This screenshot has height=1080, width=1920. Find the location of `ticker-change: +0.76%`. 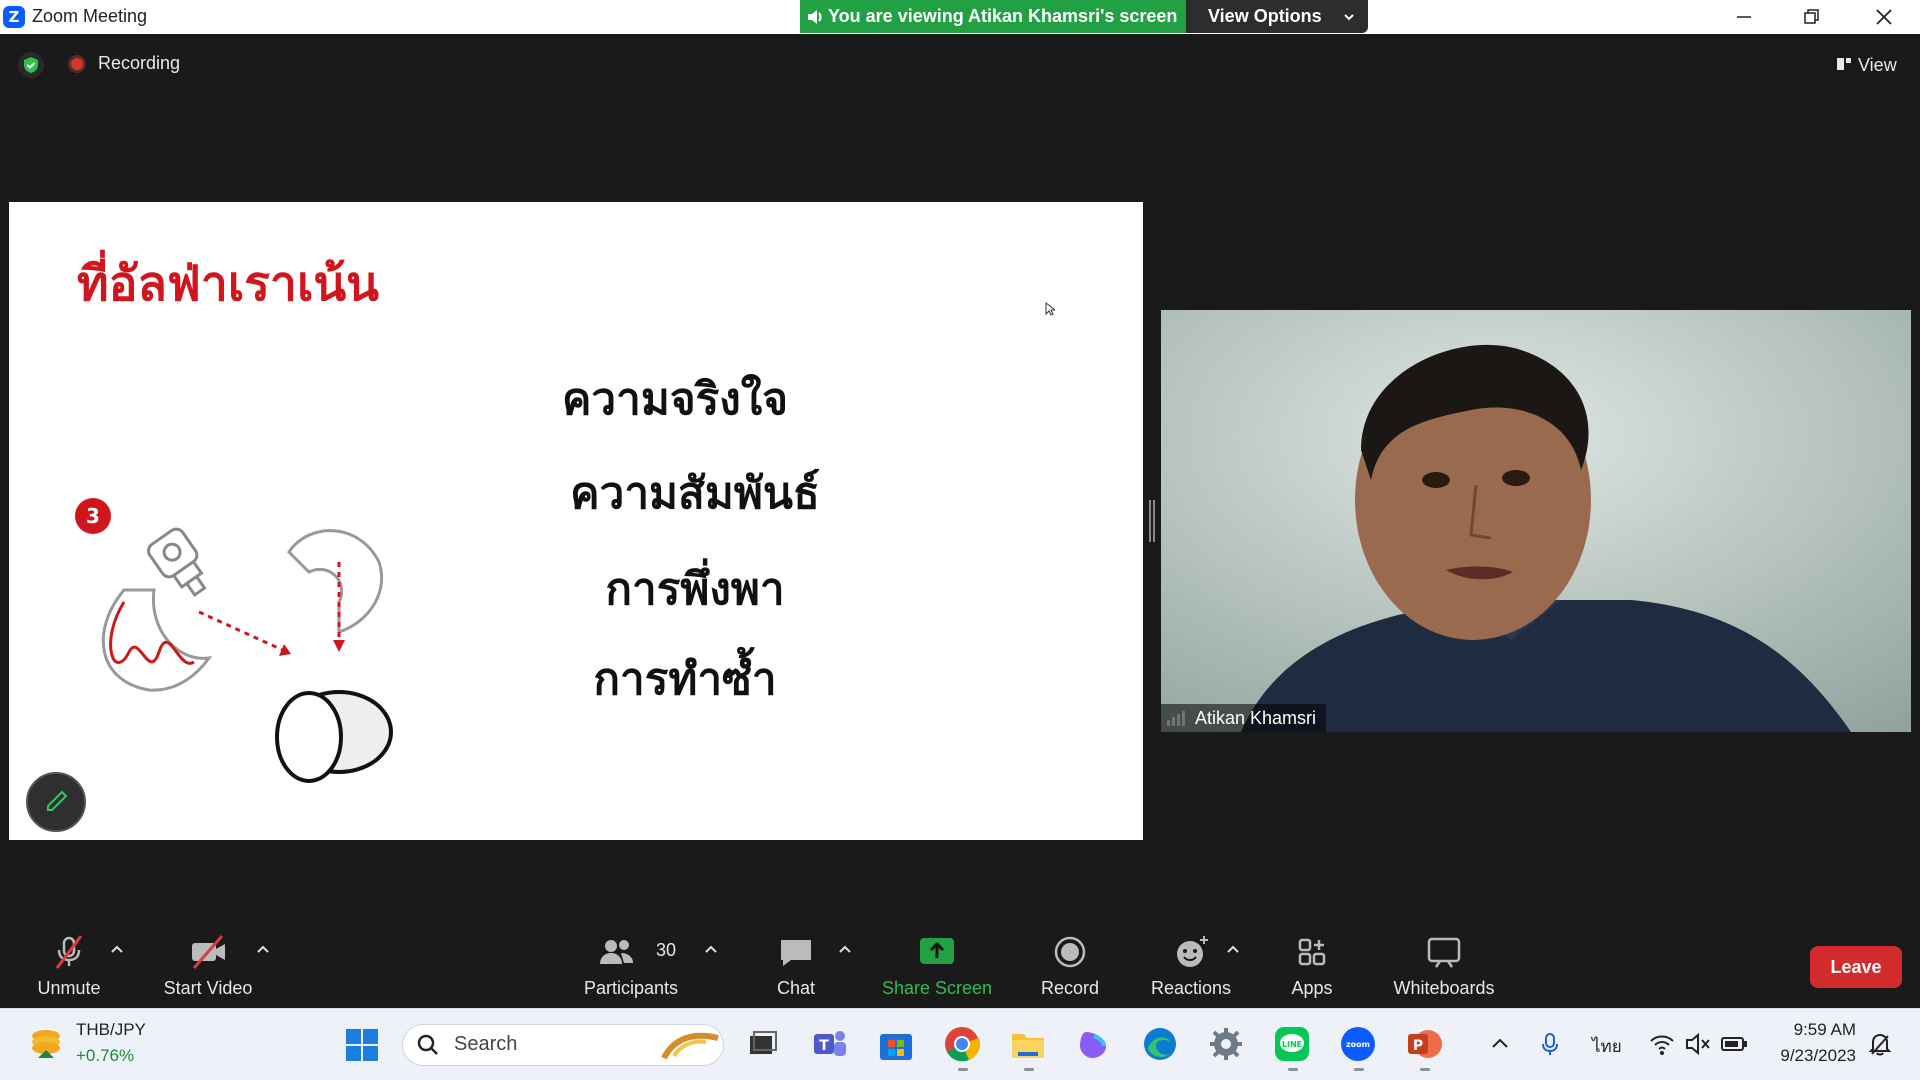

ticker-change: +0.76% is located at coordinates (105, 1055).